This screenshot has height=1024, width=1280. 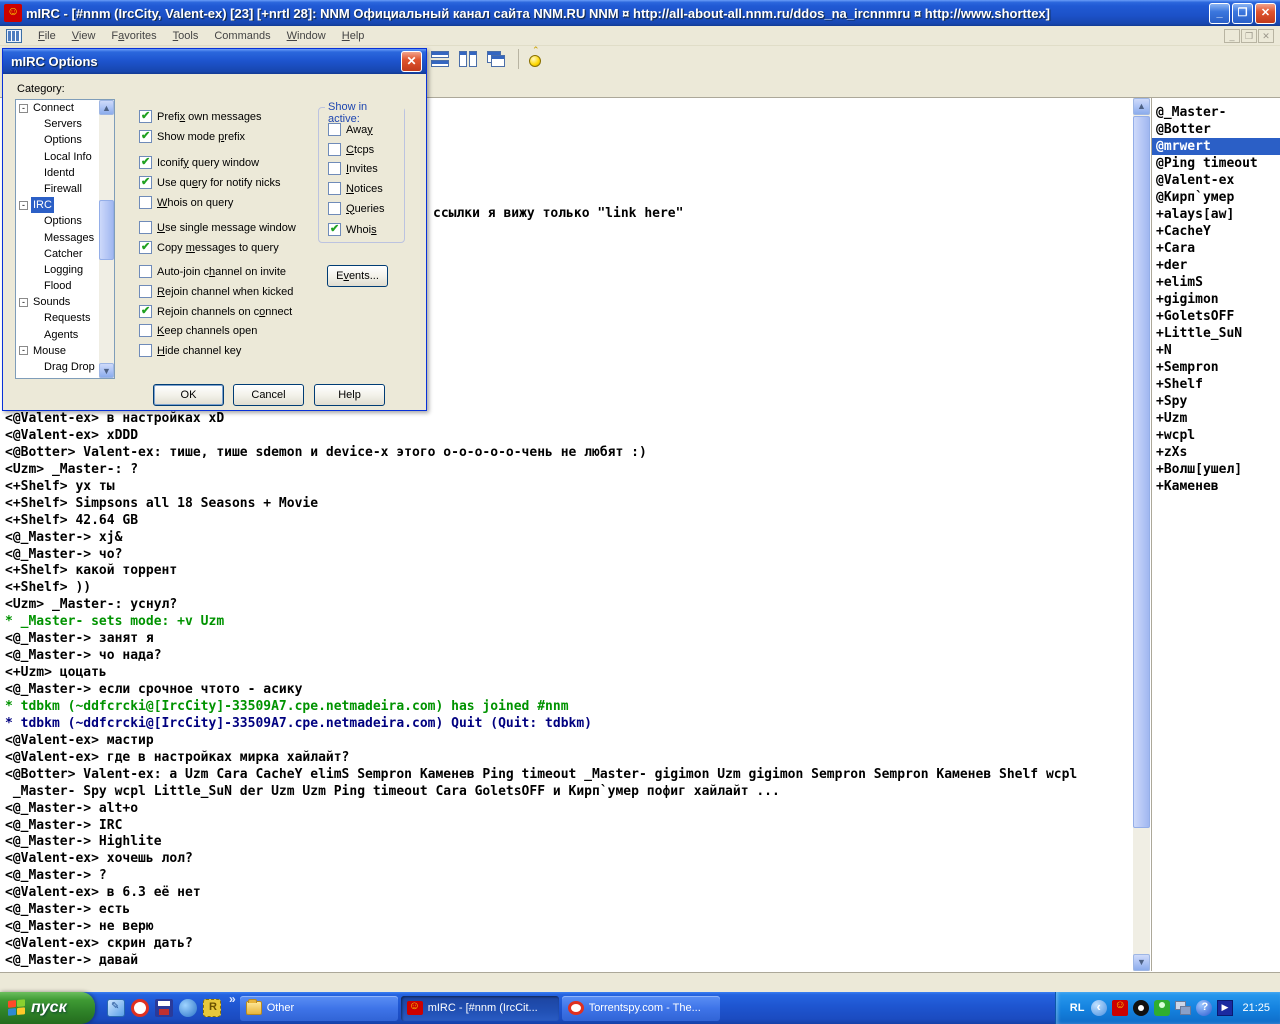 What do you see at coordinates (353, 36) in the screenshot?
I see `menu-help: Help` at bounding box center [353, 36].